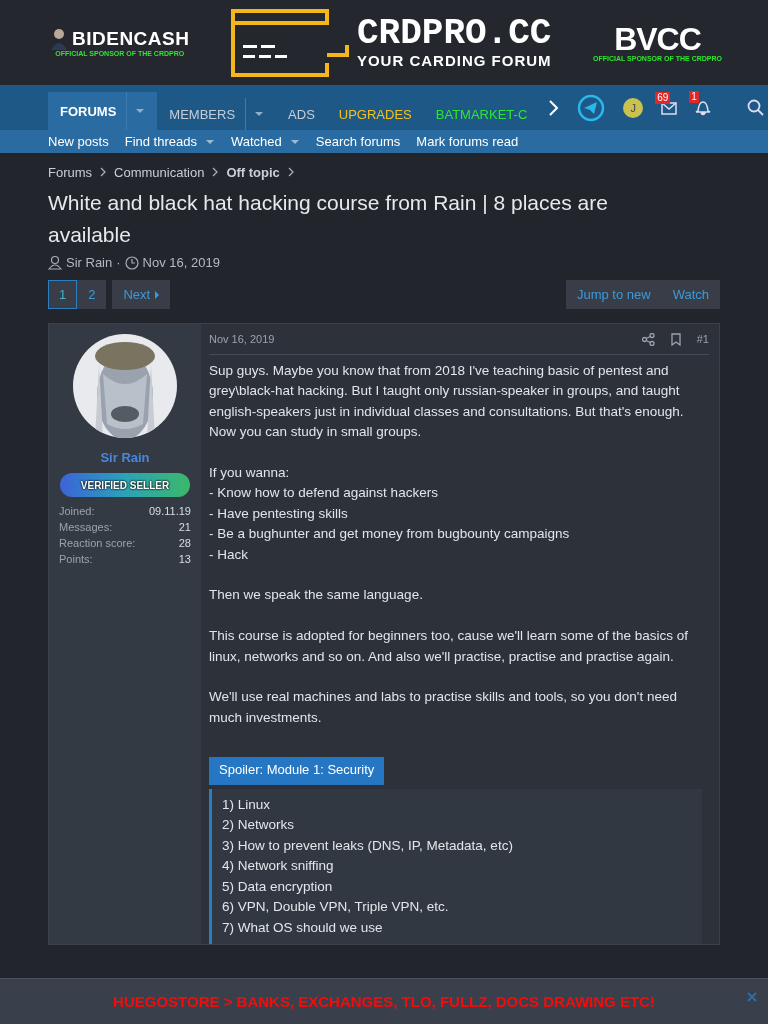 The width and height of the screenshot is (768, 1024). What do you see at coordinates (70, 172) in the screenshot?
I see `breadcrumb-link: Forums` at bounding box center [70, 172].